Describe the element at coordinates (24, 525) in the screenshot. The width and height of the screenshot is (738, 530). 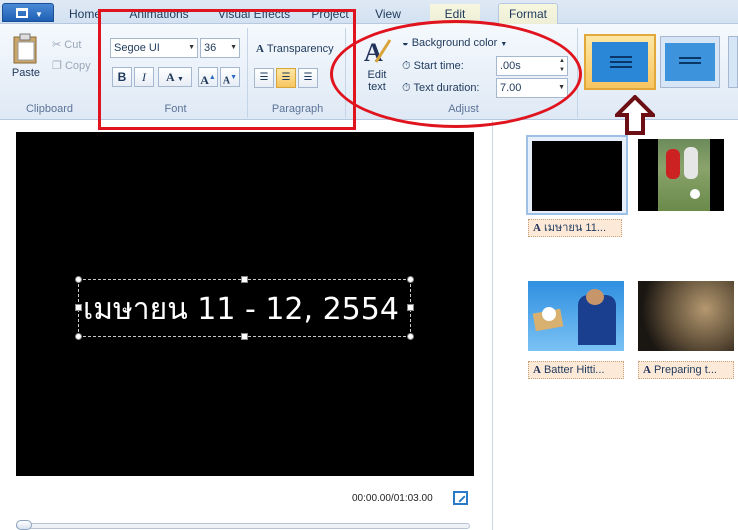
I see `seek-thumb` at that location.